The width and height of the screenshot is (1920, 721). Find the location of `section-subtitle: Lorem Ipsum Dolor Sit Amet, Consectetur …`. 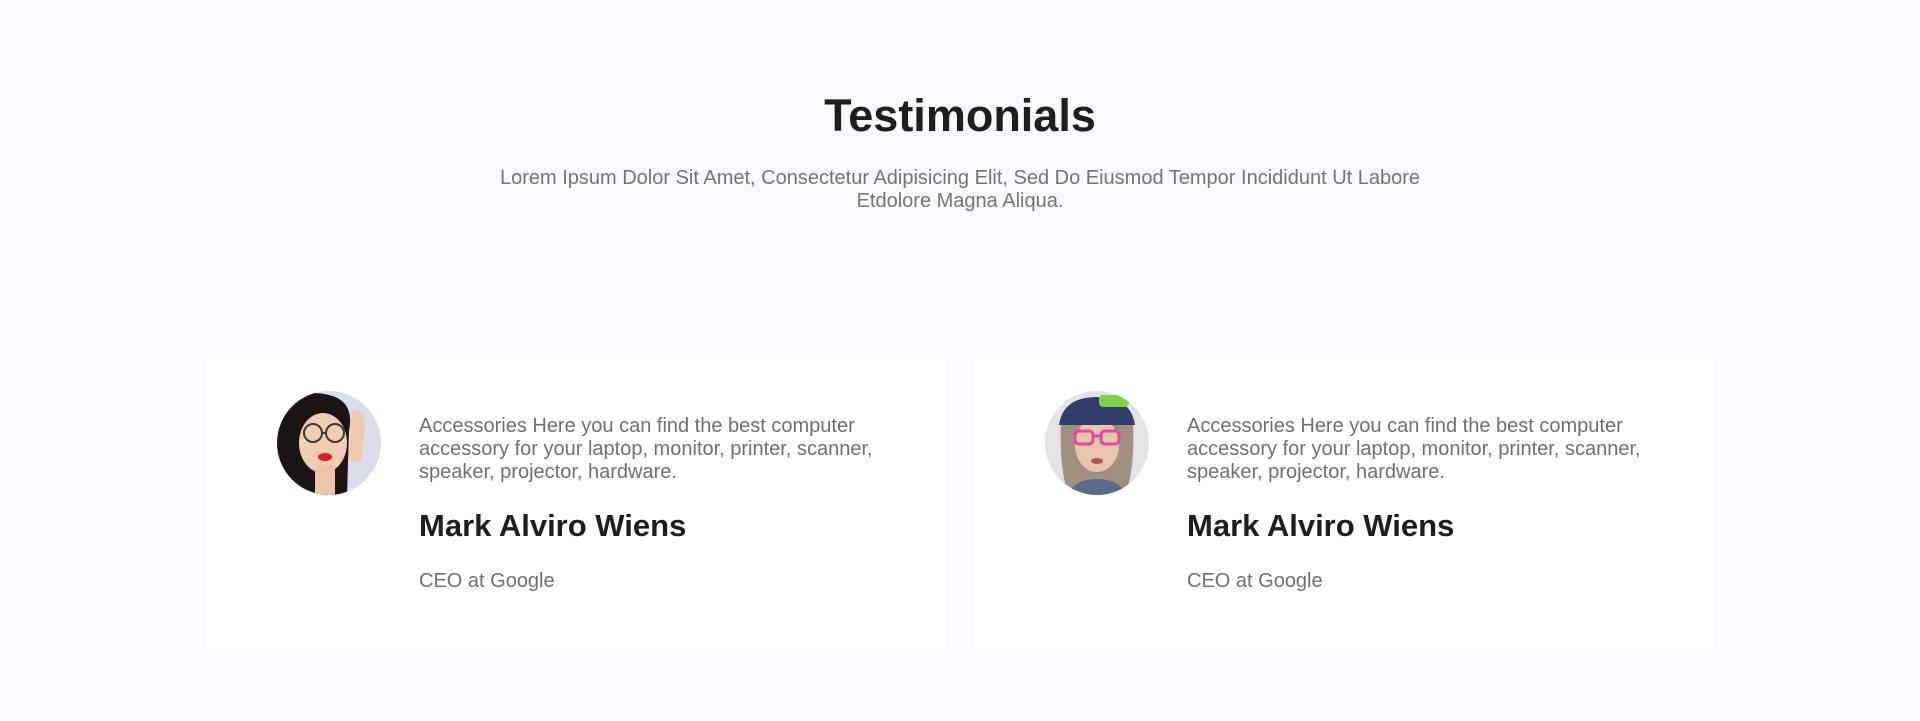

section-subtitle: Lorem Ipsum Dolor Sit Amet, Consectetur … is located at coordinates (960, 189).